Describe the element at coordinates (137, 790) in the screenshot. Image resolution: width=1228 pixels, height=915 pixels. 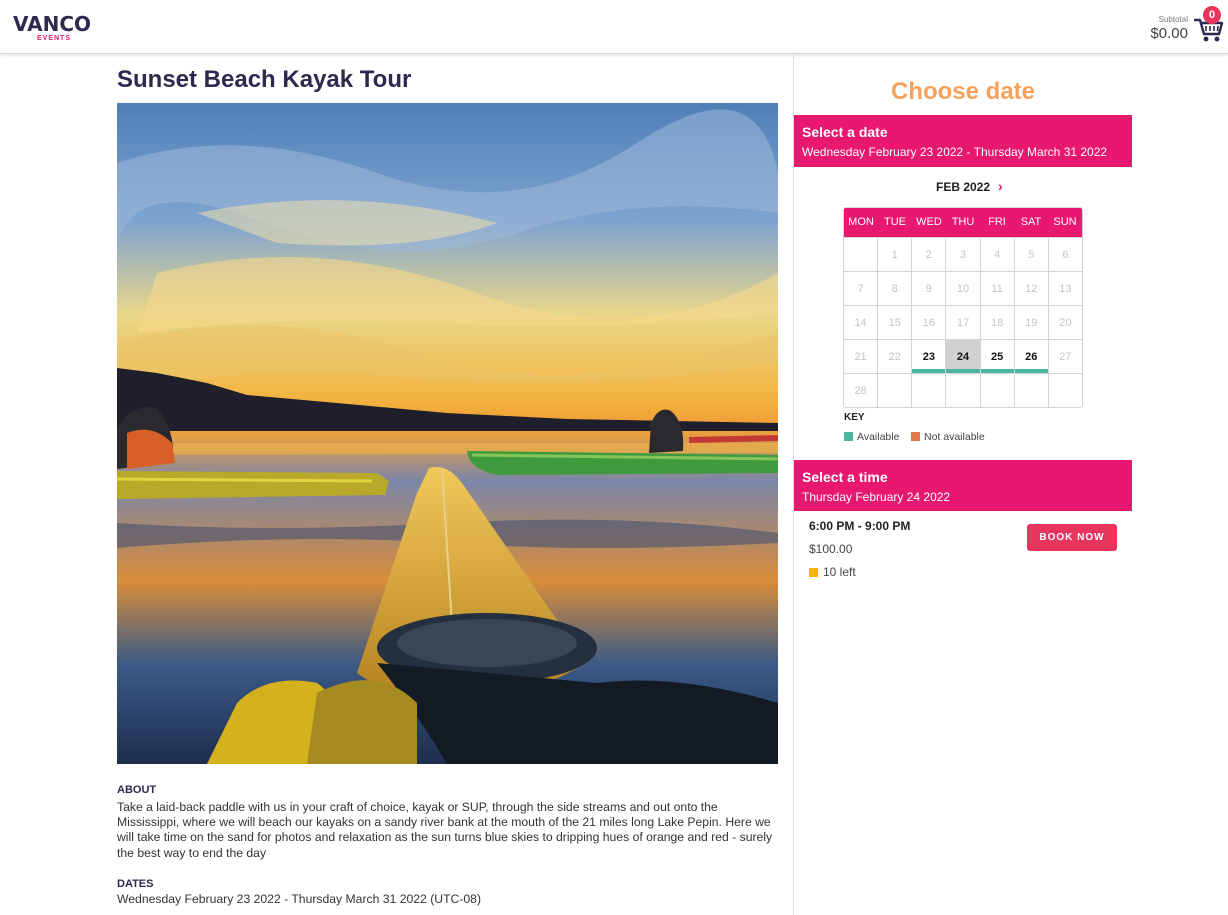
I see `about-label: ABOUT` at that location.